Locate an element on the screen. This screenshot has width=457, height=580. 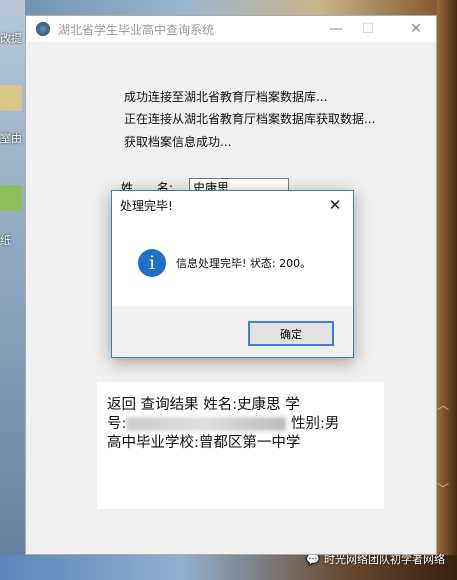
info-icon: i is located at coordinates (152, 262).